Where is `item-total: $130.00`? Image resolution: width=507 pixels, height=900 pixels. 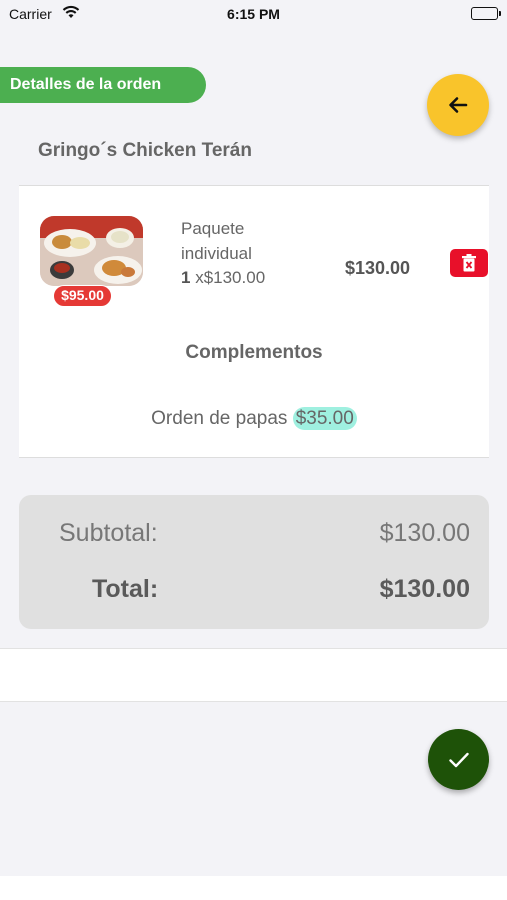 item-total: $130.00 is located at coordinates (378, 268).